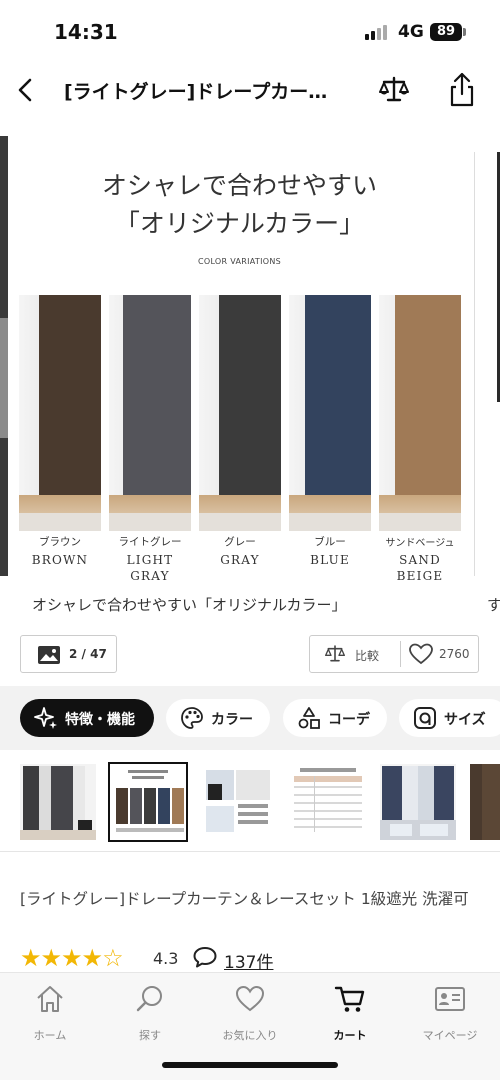 This screenshot has width=500, height=1080. I want to click on next-caption-peek: す, so click(493, 605).